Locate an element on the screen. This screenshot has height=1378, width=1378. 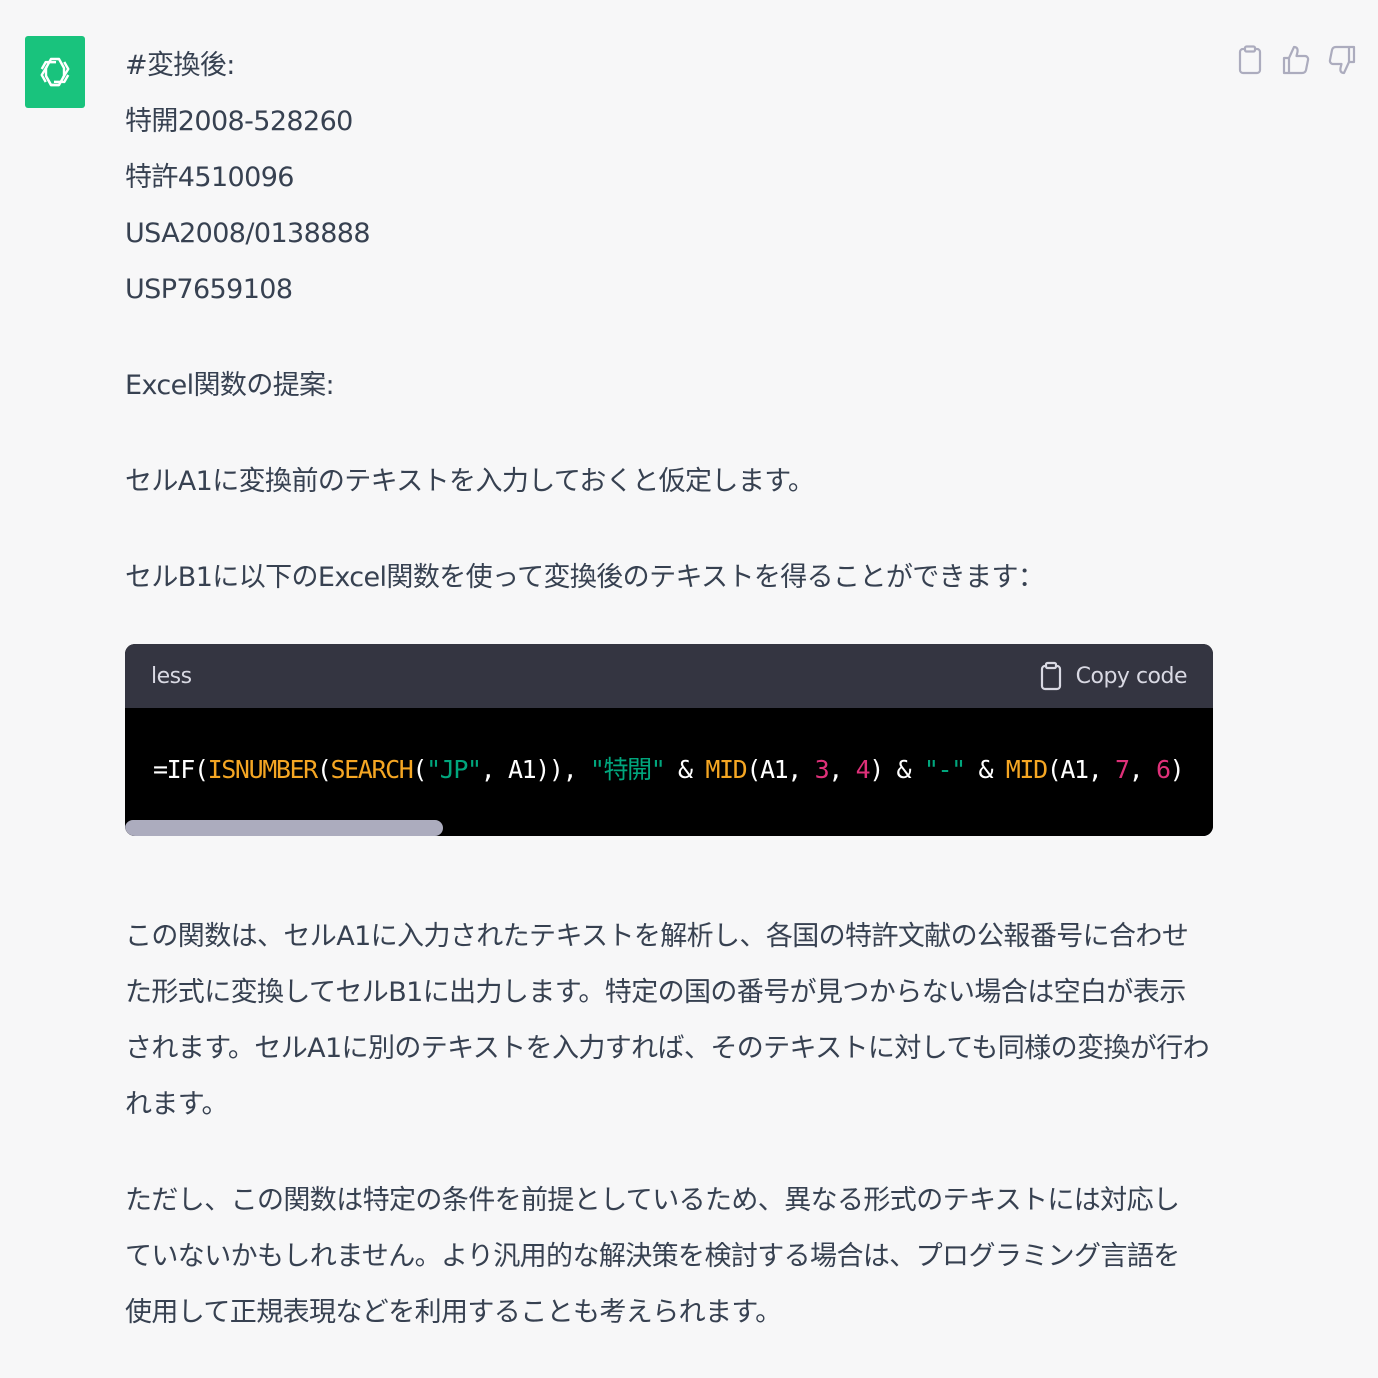
copy-message-button is located at coordinates (1250, 60).